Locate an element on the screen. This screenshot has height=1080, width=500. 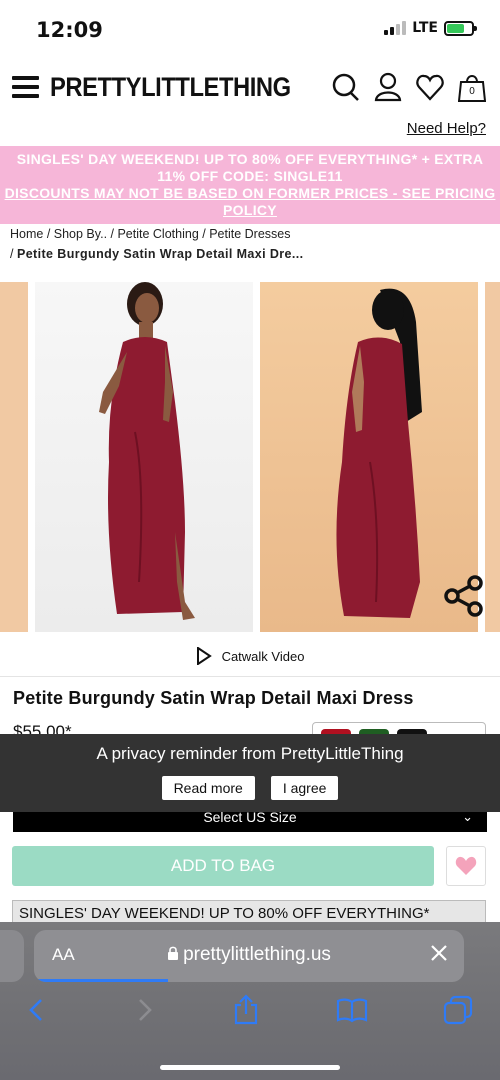
bag-count: 0 is located at coordinates (472, 91).